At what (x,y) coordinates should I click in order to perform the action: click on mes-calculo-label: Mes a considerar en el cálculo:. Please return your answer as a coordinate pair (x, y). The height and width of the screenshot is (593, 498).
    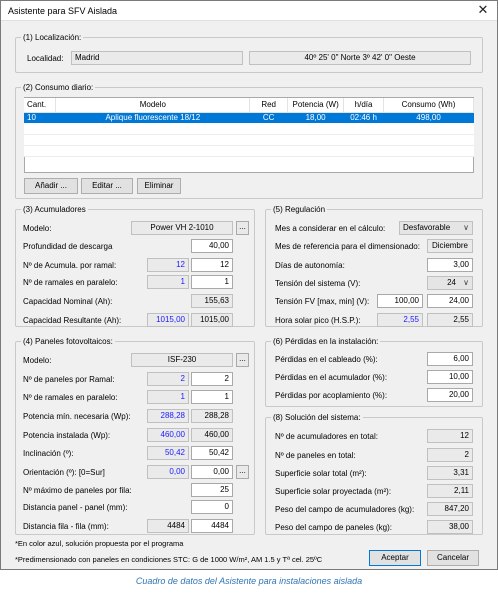
    Looking at the image, I should click on (330, 228).